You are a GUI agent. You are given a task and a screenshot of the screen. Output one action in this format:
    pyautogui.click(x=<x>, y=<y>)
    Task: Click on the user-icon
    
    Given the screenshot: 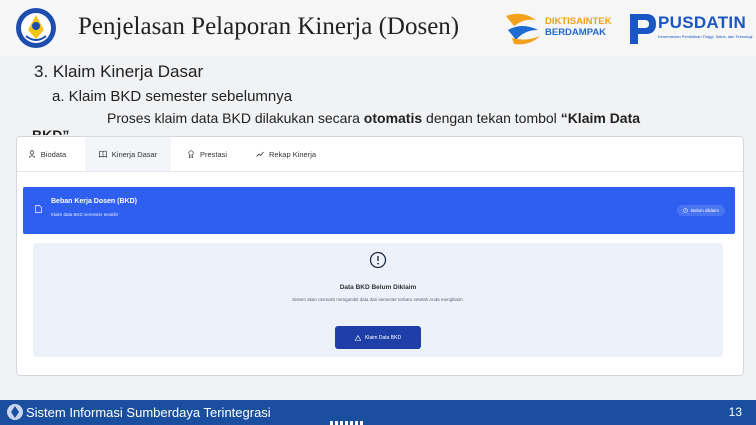 What is the action you would take?
    pyautogui.click(x=32, y=154)
    